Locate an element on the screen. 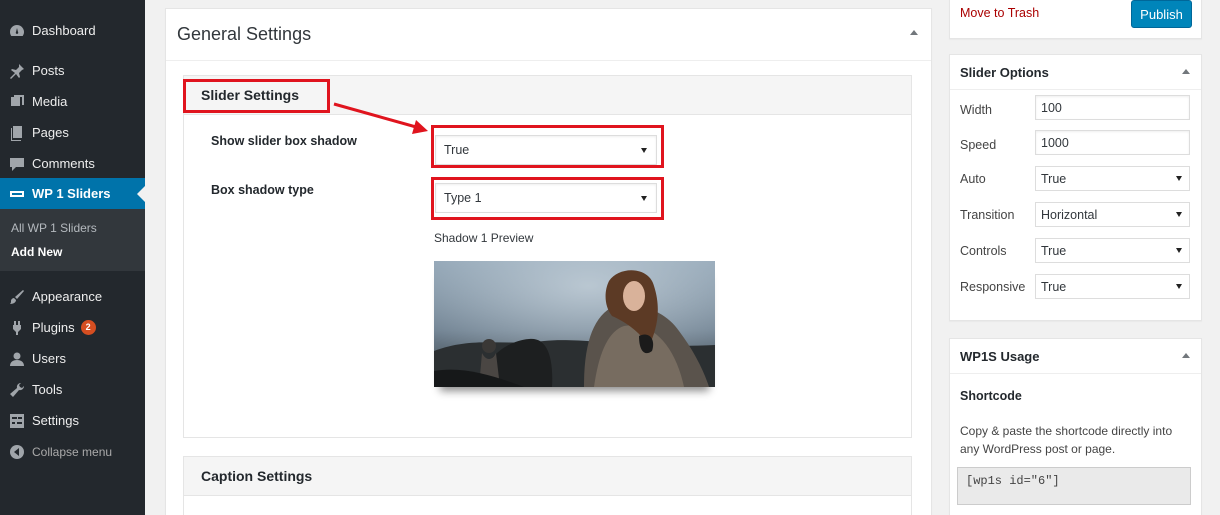 The image size is (1220, 515). slider-options-title: Slider Options is located at coordinates (1004, 72).